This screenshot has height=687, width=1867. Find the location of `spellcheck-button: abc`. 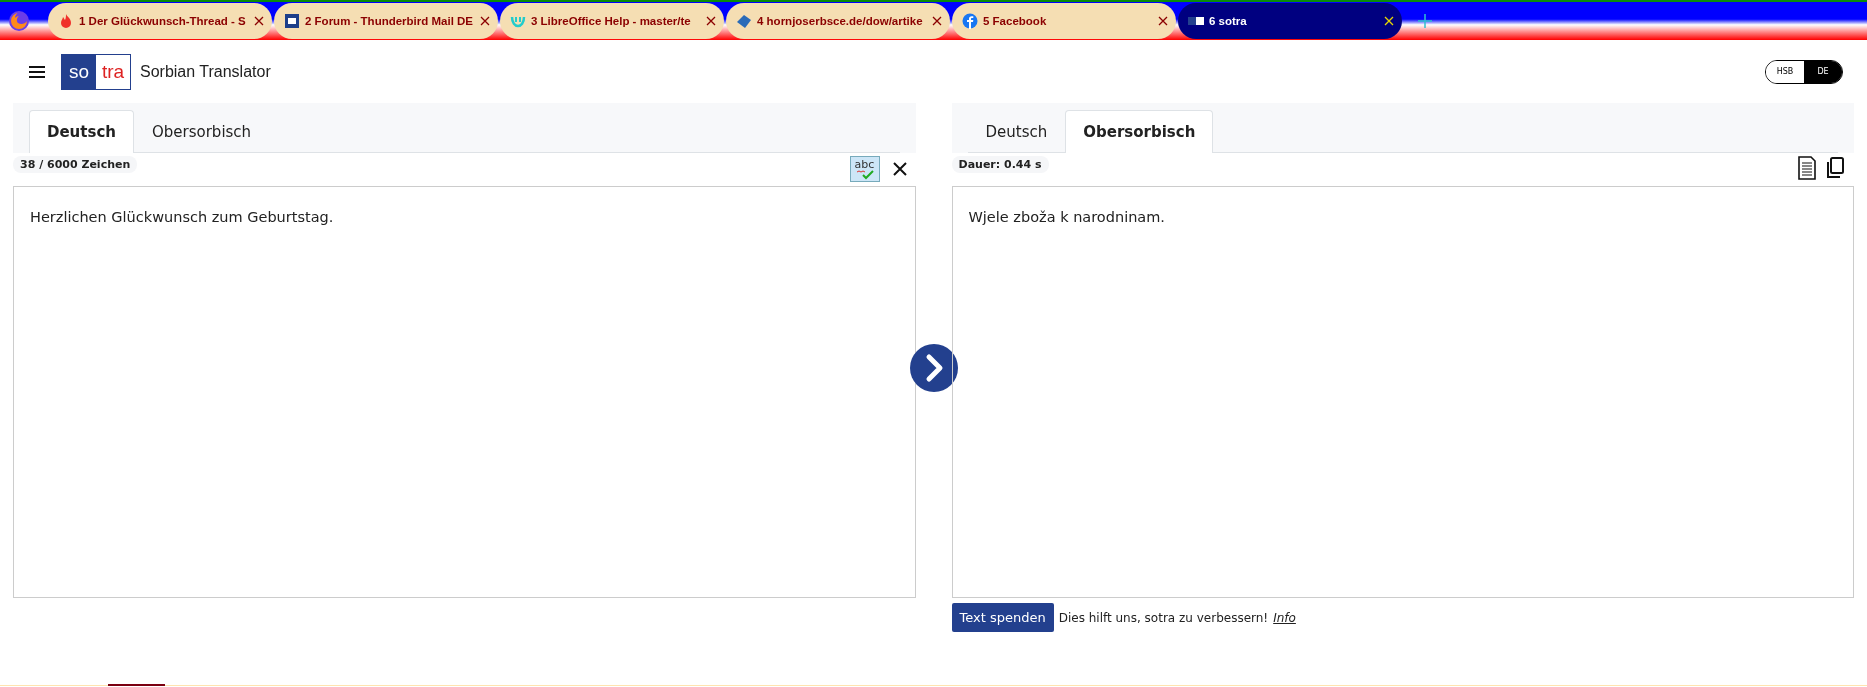

spellcheck-button: abc is located at coordinates (864, 169).